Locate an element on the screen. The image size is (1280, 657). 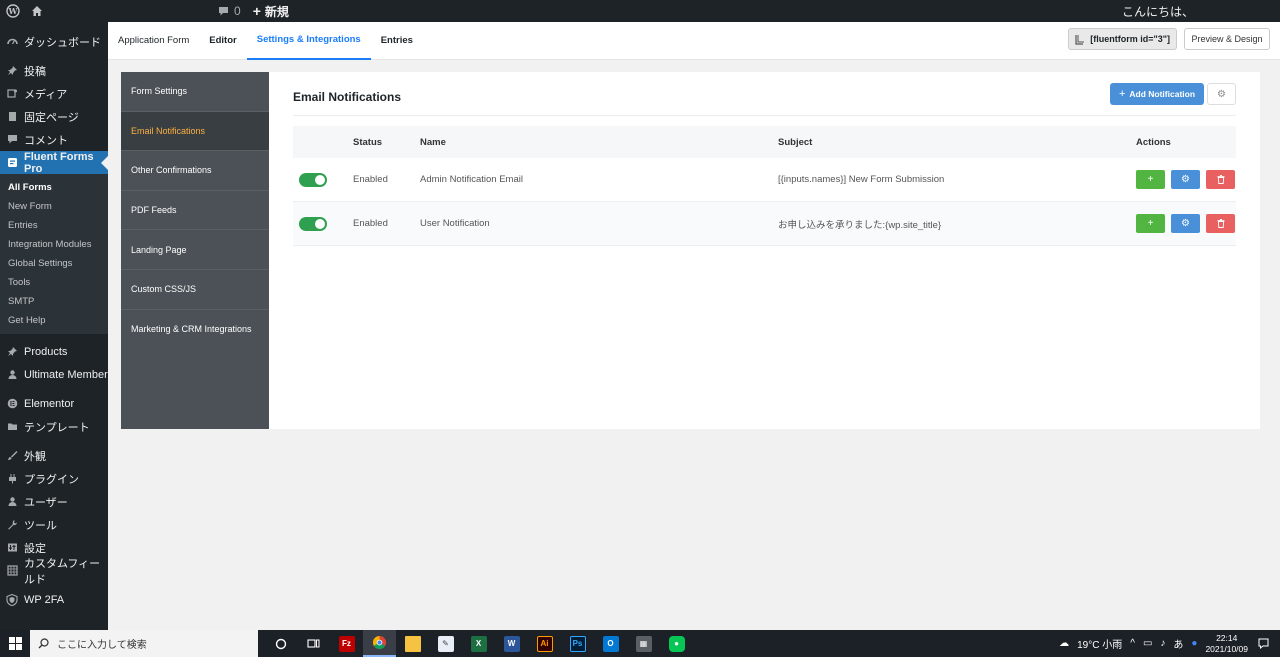
submenu-item-smtp: SMTP is located at coordinates (54, 301).